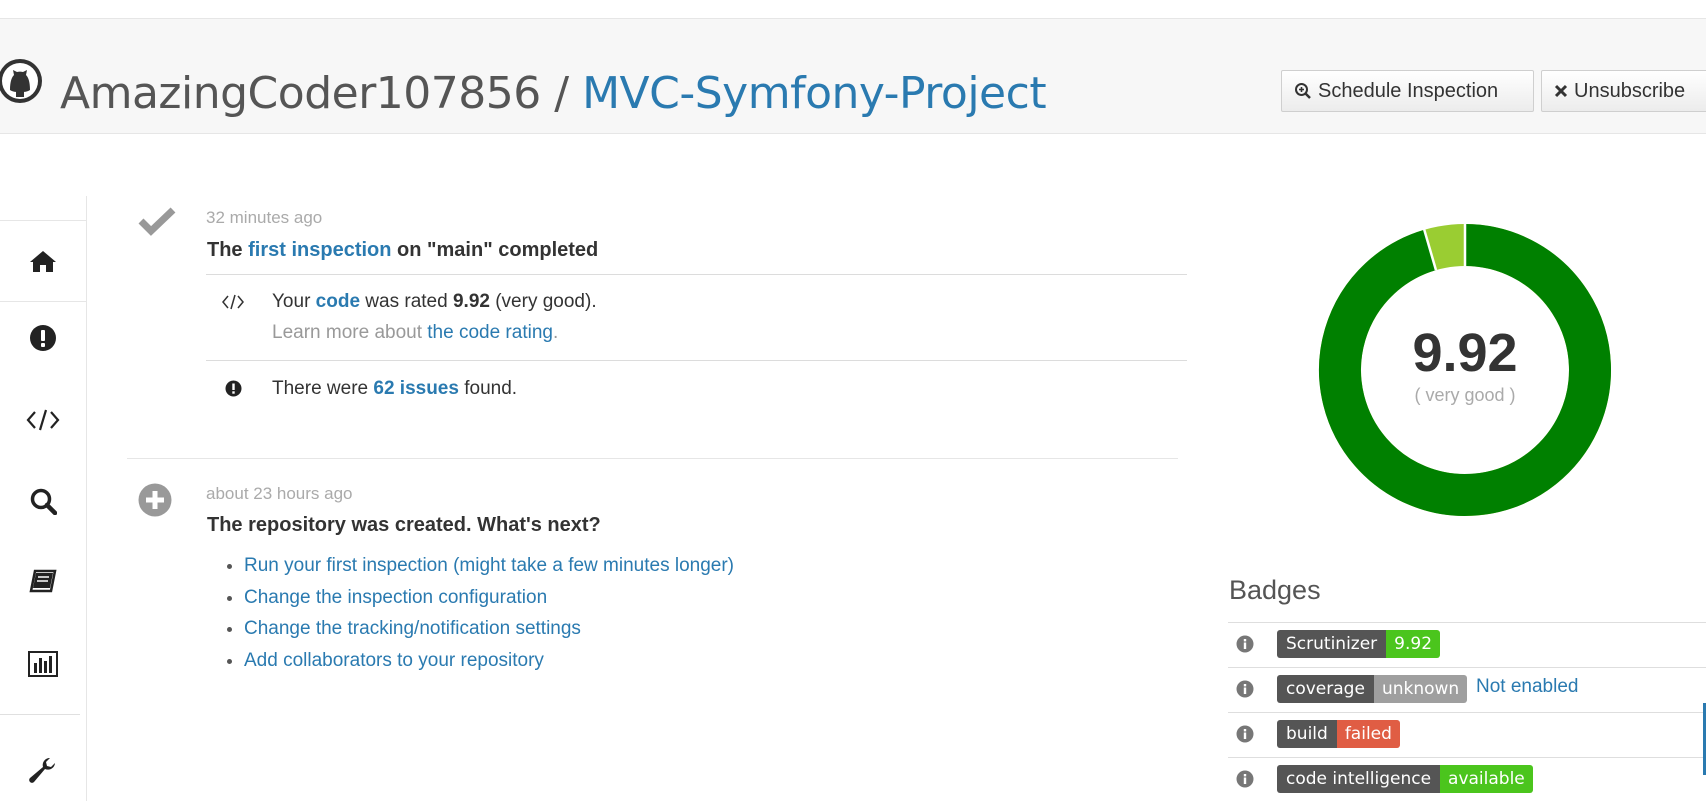 This screenshot has height=811, width=1706. What do you see at coordinates (814, 93) in the screenshot?
I see `repo-name-link: MVC-Symfony-Project` at bounding box center [814, 93].